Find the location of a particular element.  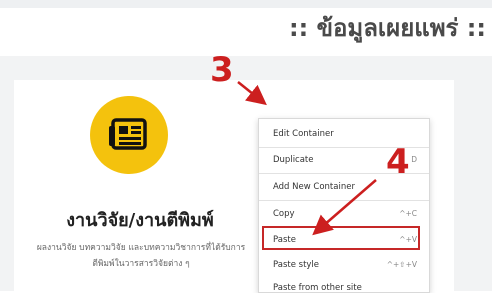

menu-separator is located at coordinates (344, 200).